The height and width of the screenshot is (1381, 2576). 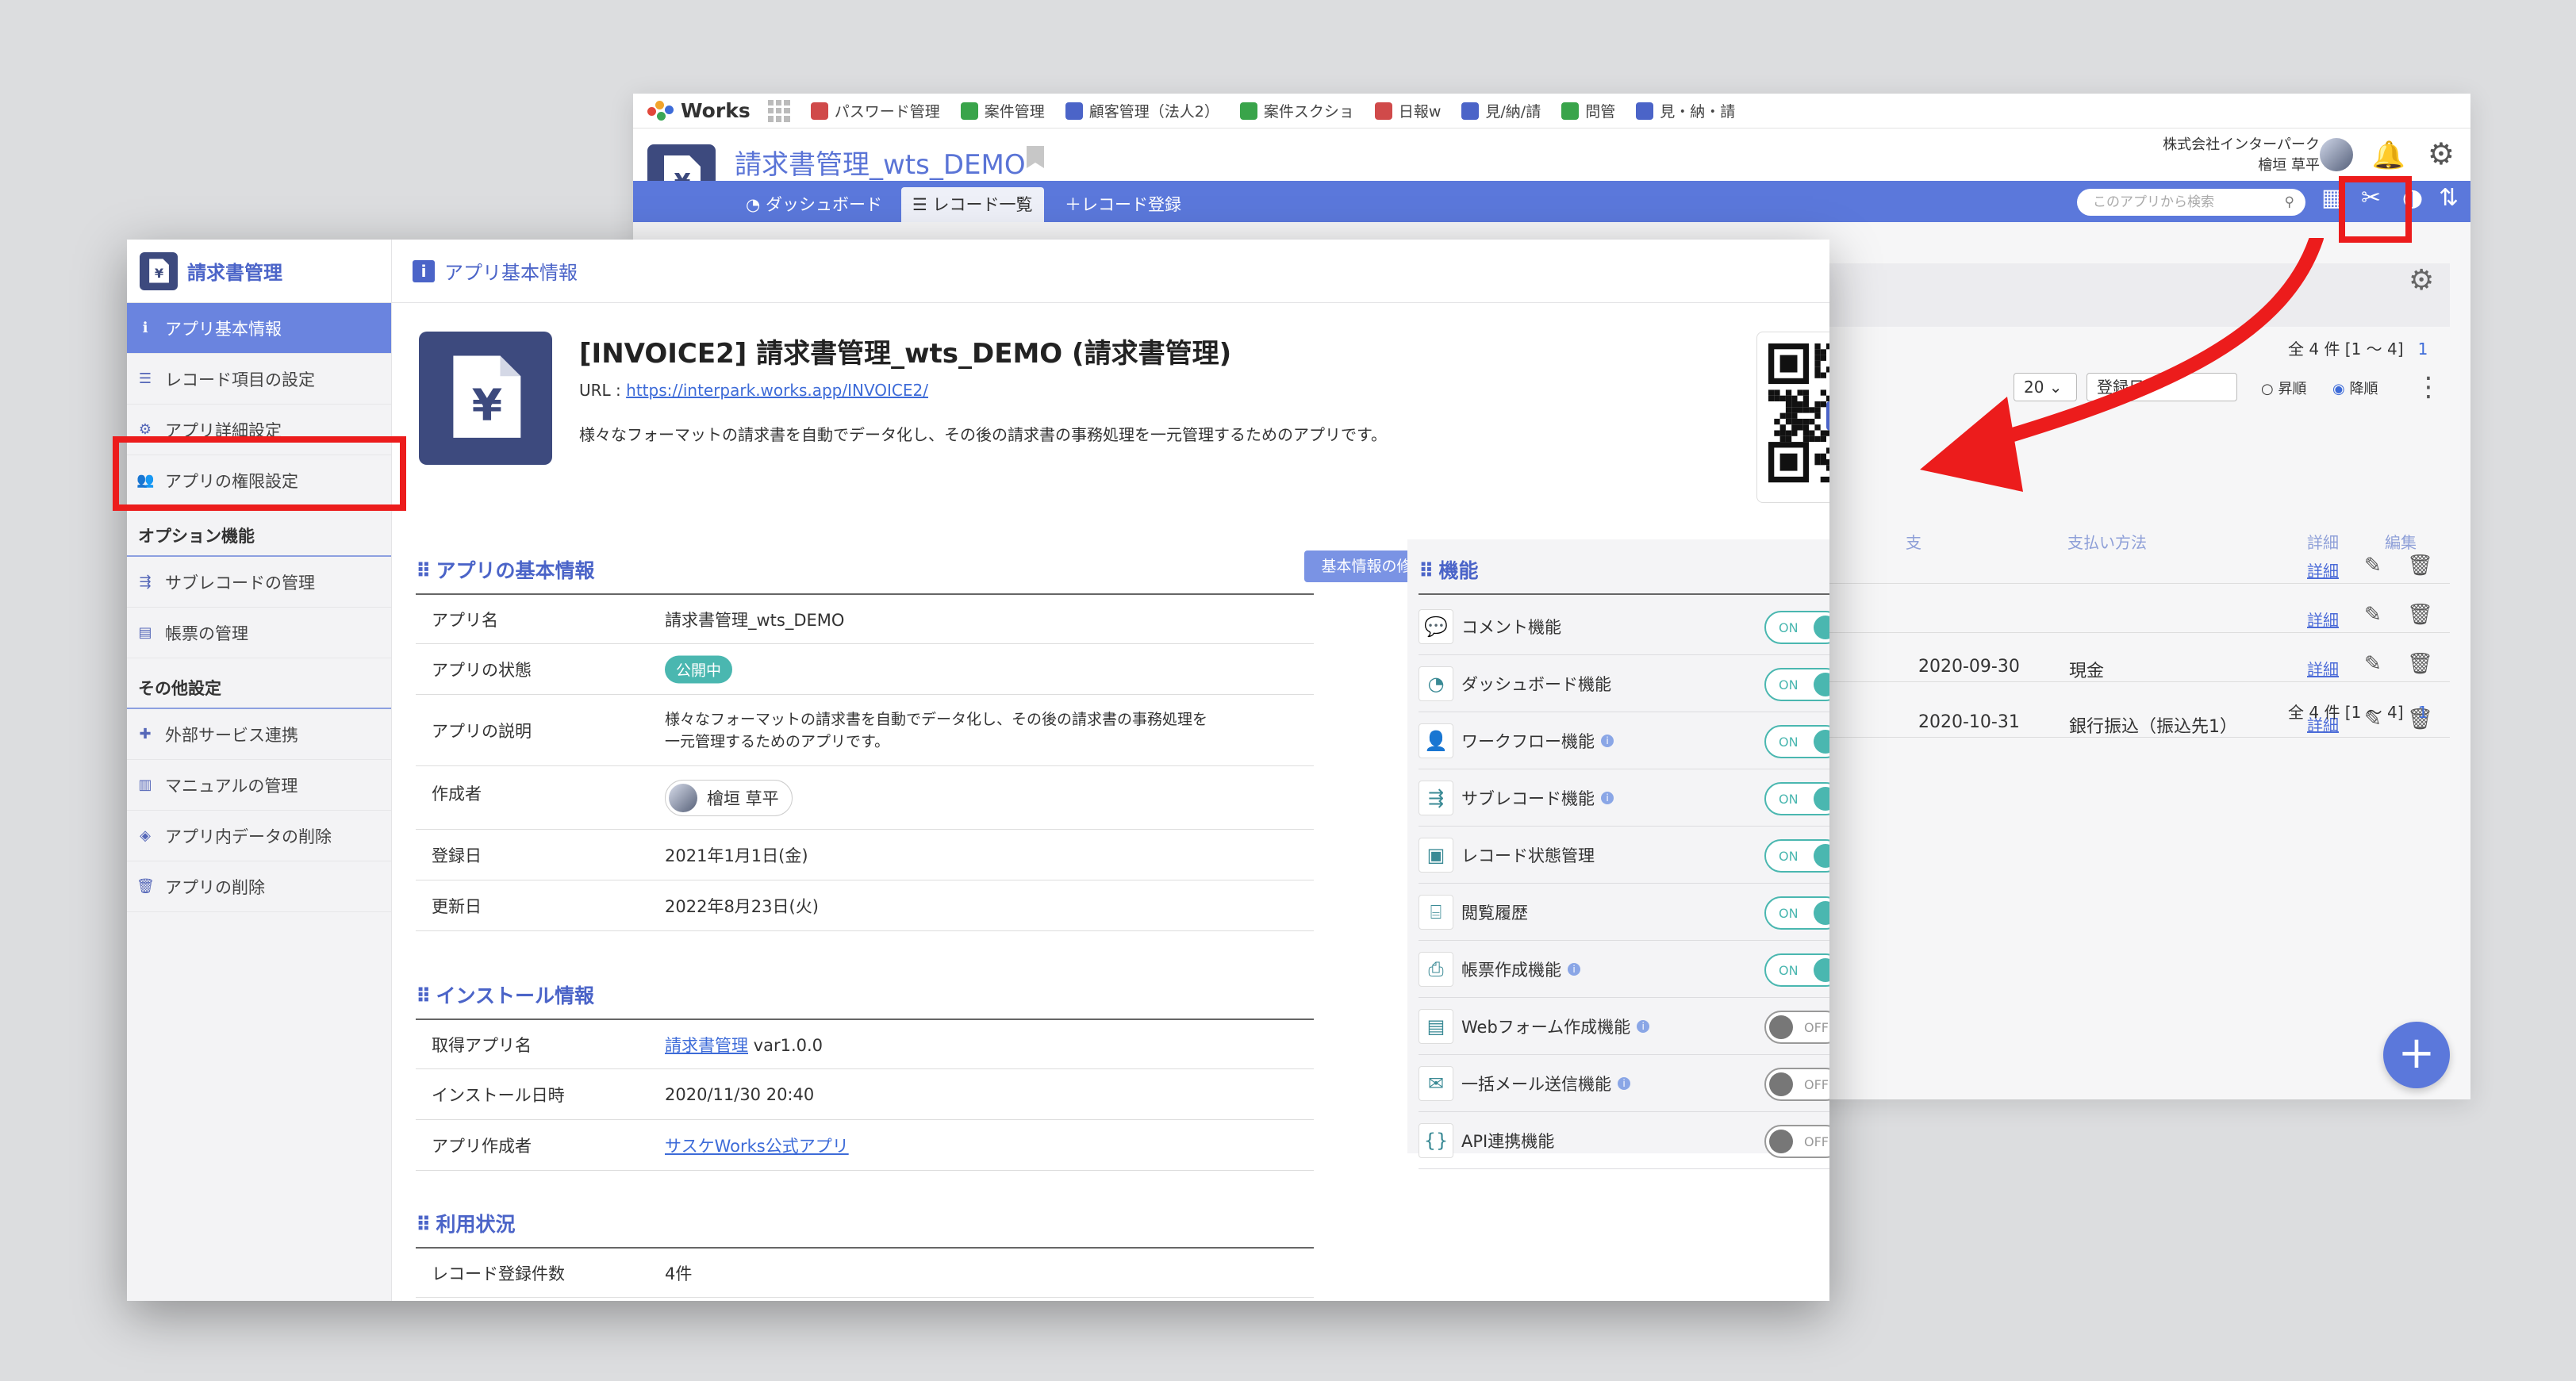 I want to click on app-shortcut: 見・納・請, so click(x=1685, y=110).